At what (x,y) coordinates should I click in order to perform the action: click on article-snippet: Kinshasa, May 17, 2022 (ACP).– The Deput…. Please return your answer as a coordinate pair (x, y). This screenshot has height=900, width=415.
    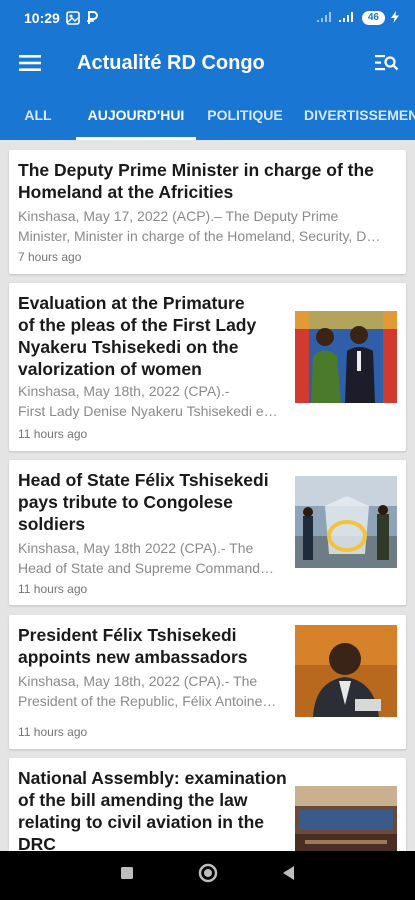
    Looking at the image, I should click on (199, 226).